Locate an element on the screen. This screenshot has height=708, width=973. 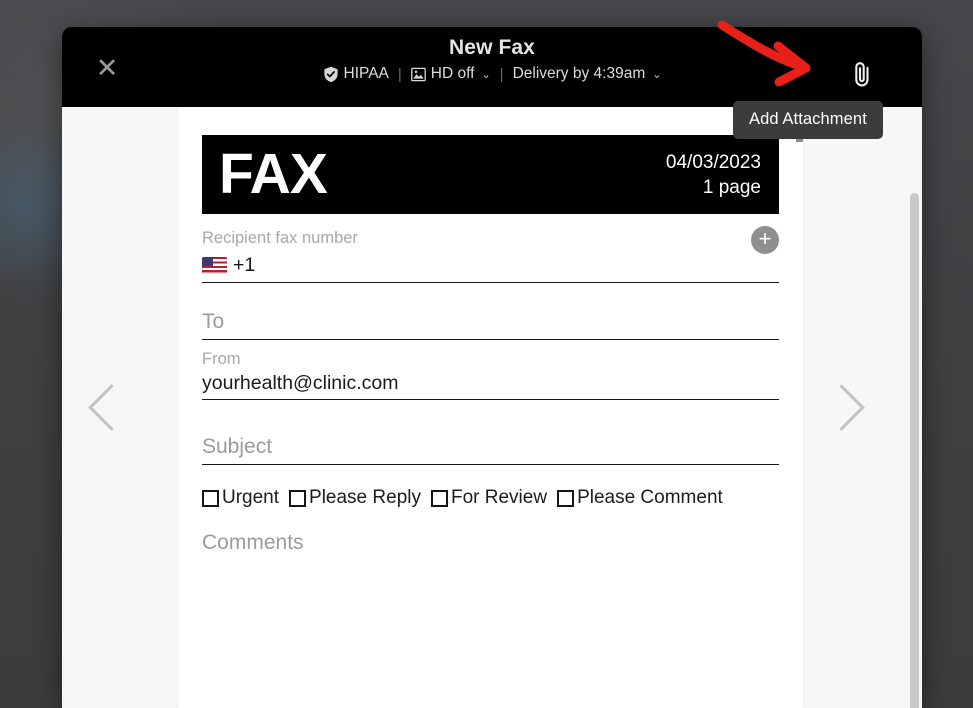
previous-page-button is located at coordinates (111, 407).